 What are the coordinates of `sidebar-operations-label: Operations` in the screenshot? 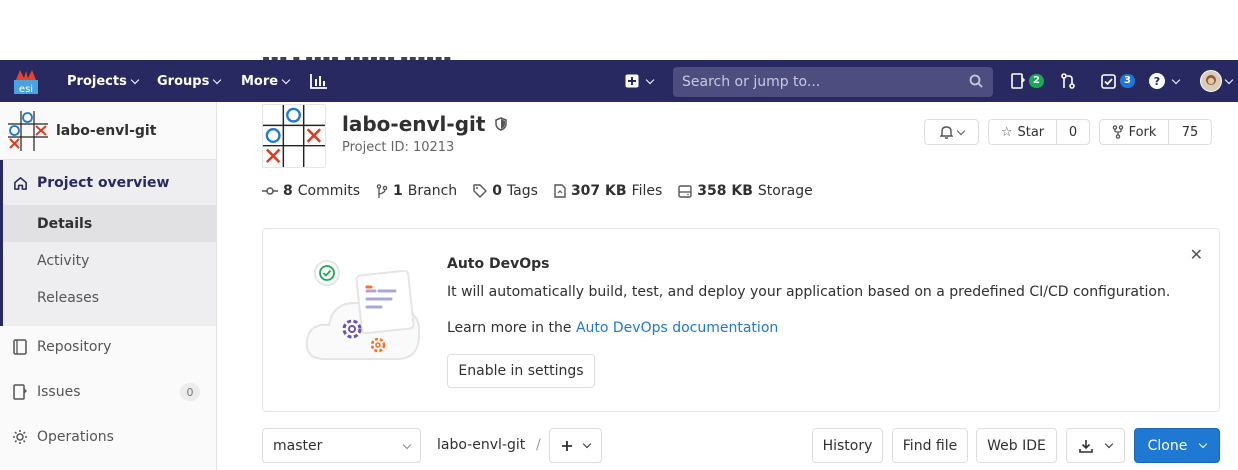 It's located at (75, 437).